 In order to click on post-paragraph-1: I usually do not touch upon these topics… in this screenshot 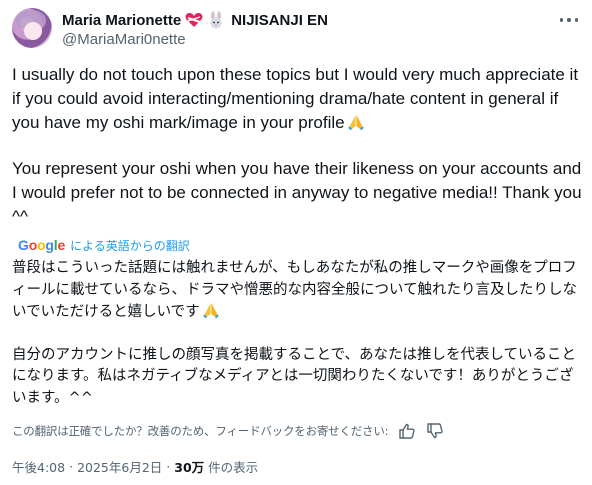, I will do `click(297, 99)`.